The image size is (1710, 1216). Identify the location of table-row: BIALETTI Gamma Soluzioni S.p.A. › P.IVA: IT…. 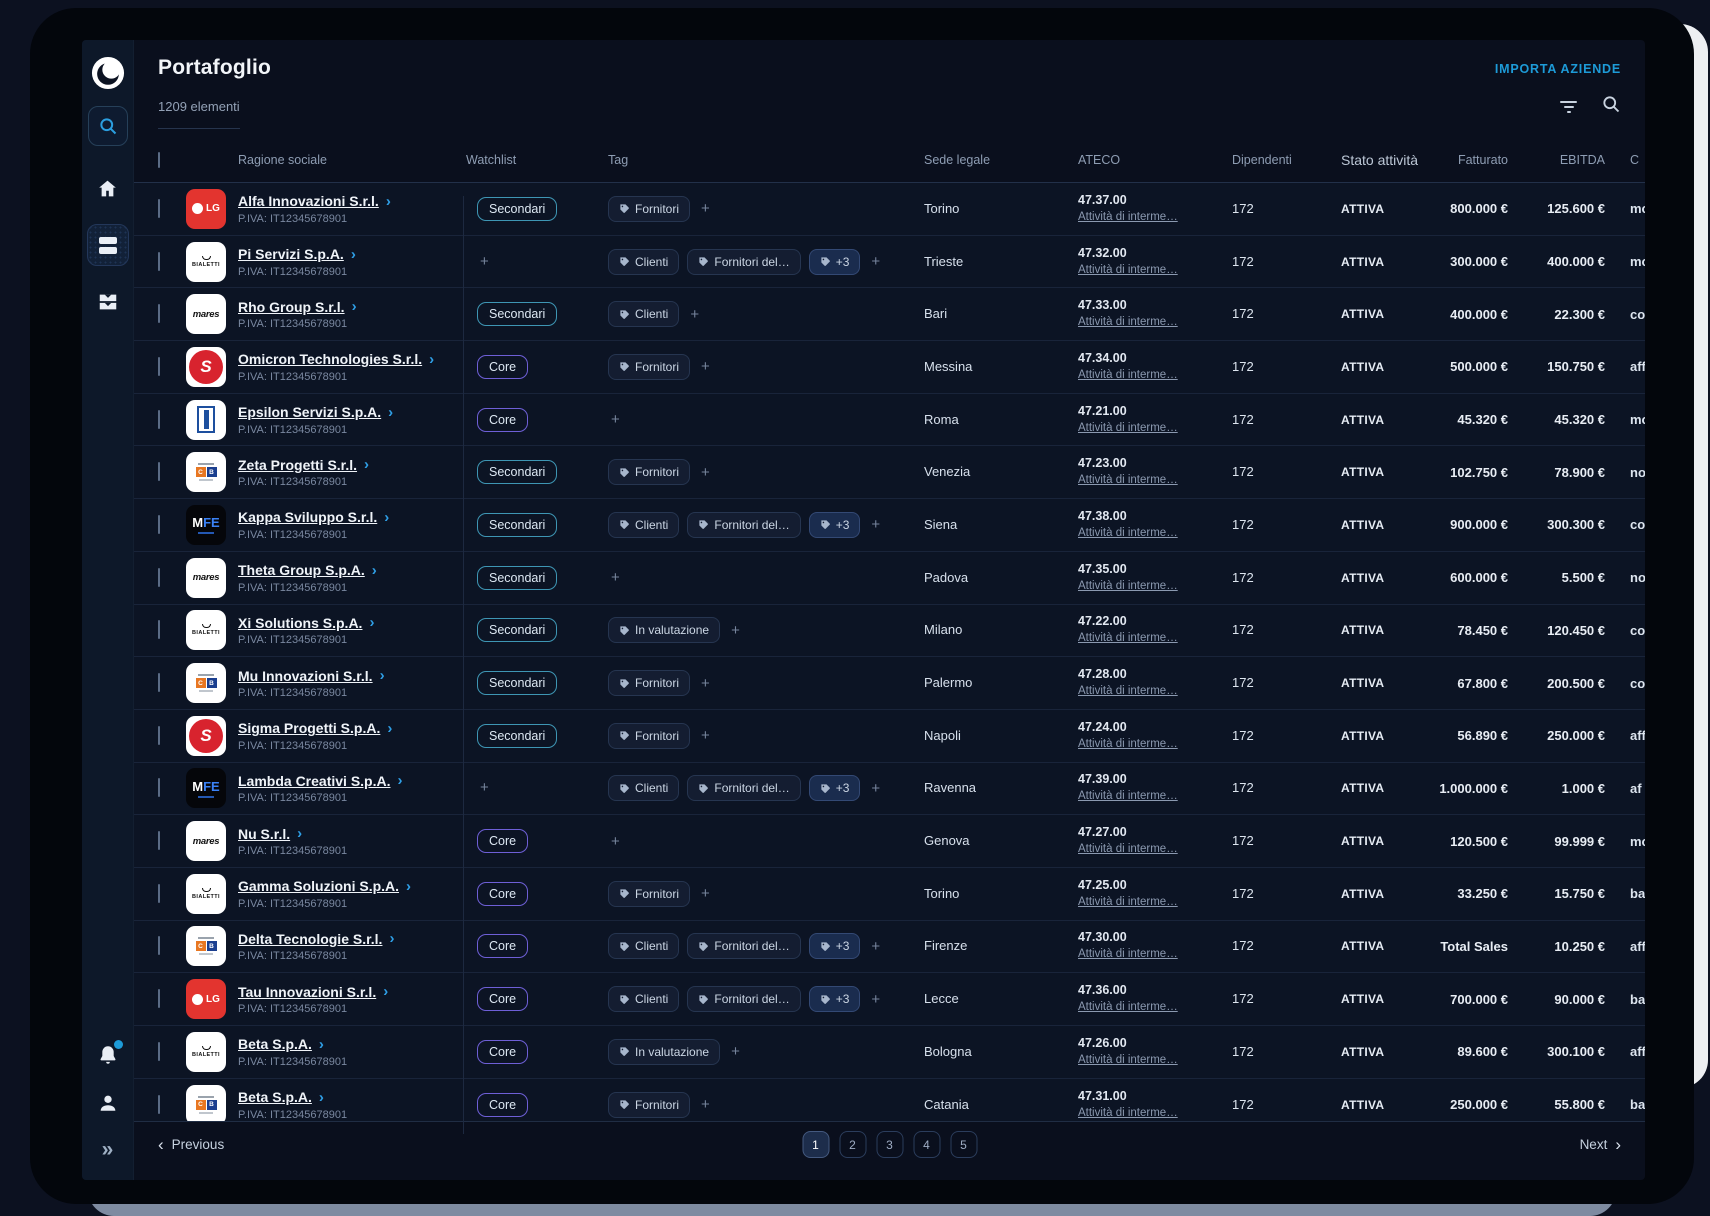
(889, 894).